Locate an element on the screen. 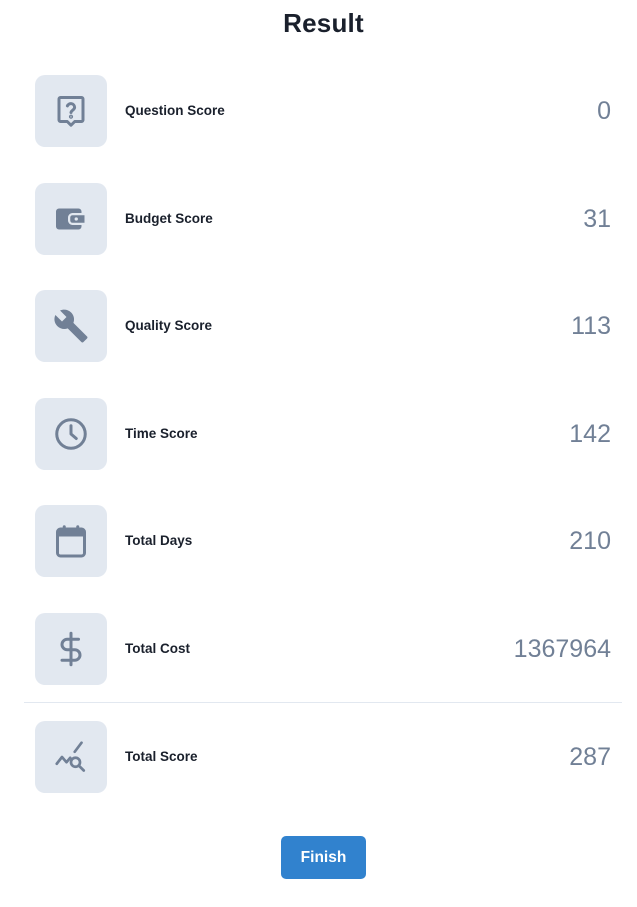  question-icon is located at coordinates (71, 111).